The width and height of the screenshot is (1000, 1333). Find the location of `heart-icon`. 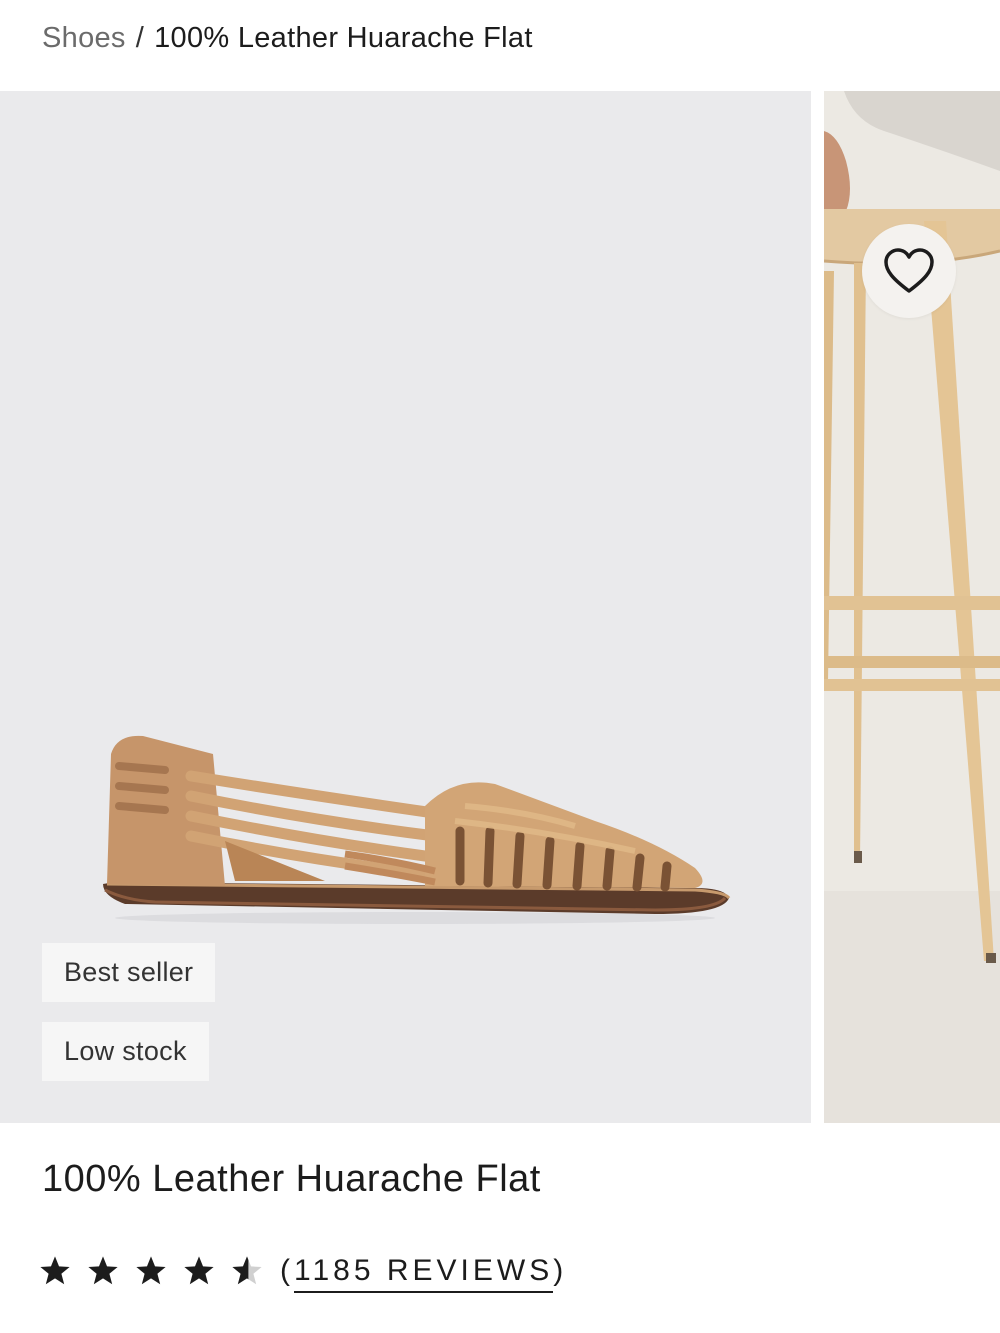

heart-icon is located at coordinates (909, 270).